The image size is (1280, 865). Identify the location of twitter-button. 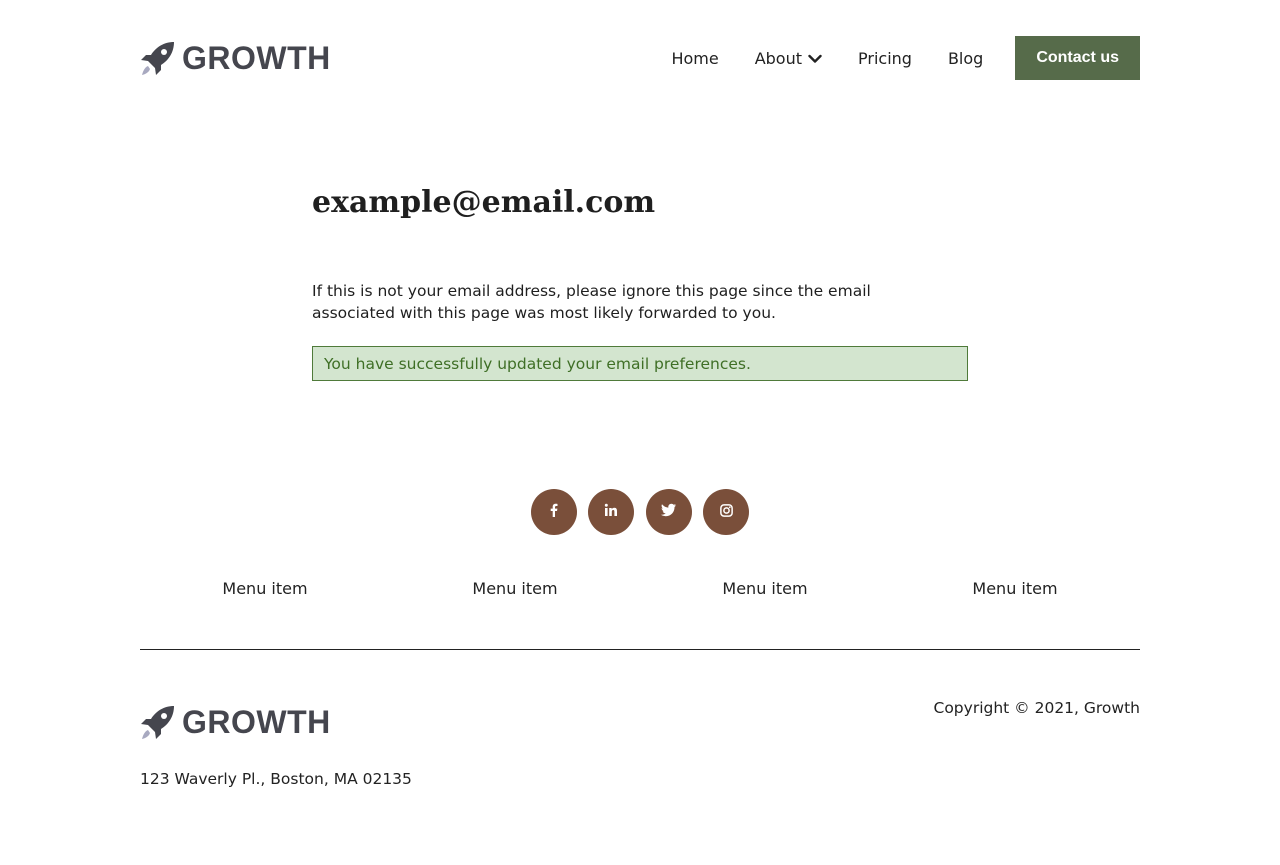
(668, 512).